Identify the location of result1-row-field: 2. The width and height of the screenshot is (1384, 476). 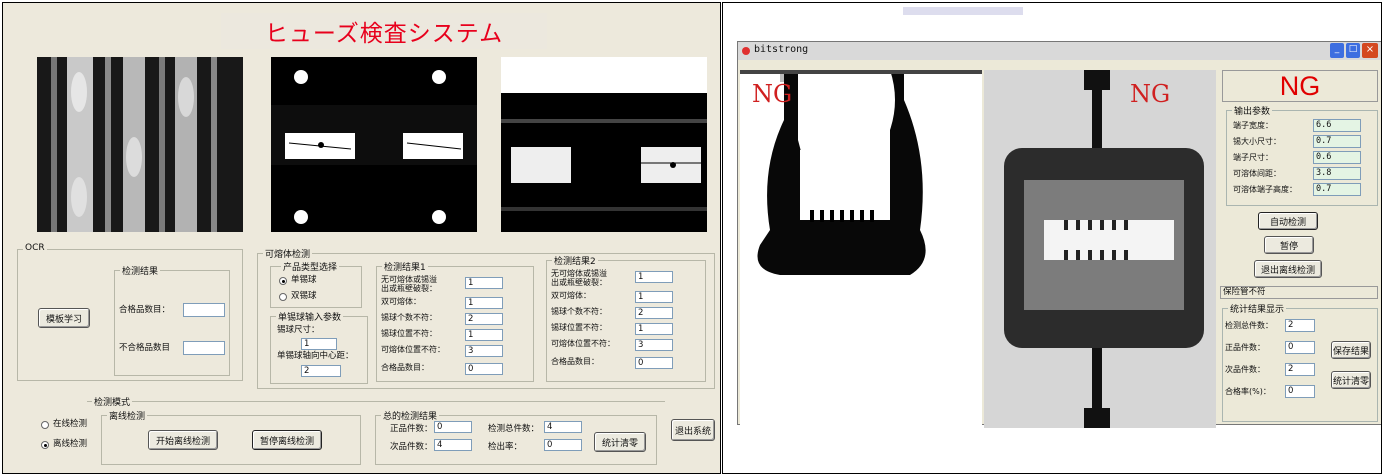
(484, 319).